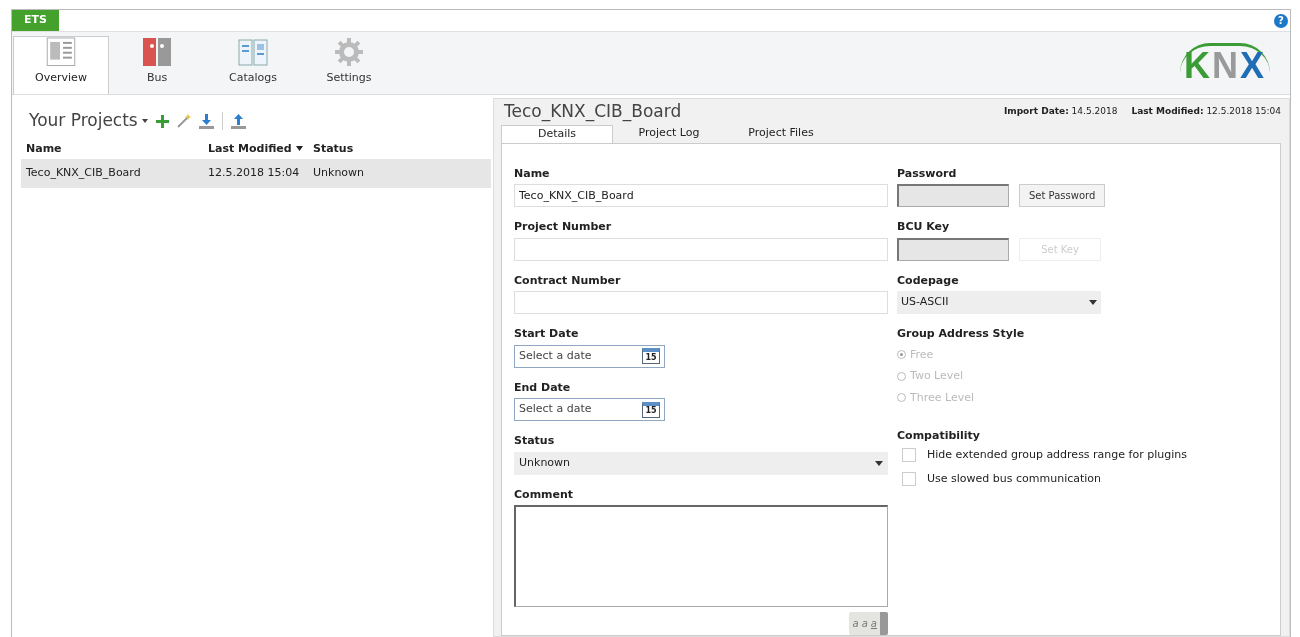  What do you see at coordinates (543, 387) in the screenshot?
I see `field-label: End Date` at bounding box center [543, 387].